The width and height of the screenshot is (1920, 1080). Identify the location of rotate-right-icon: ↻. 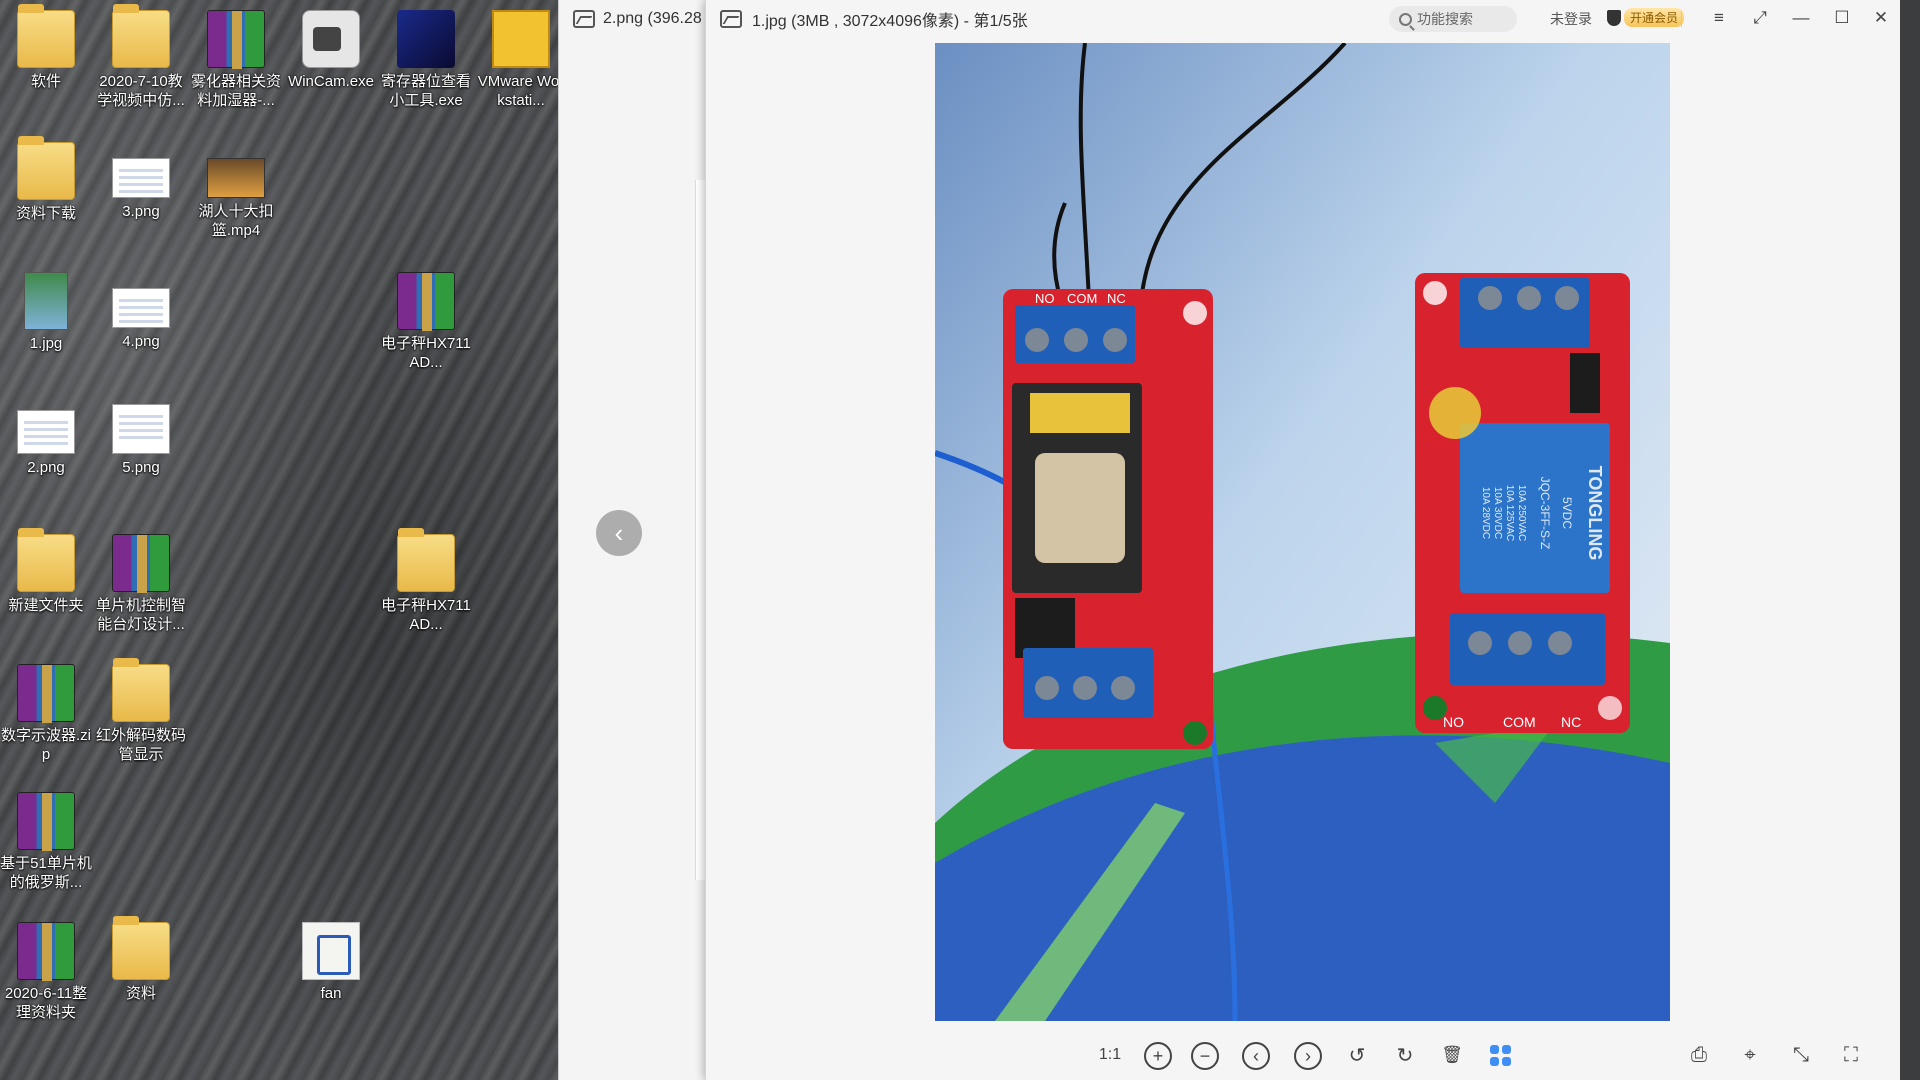
(1405, 1055).